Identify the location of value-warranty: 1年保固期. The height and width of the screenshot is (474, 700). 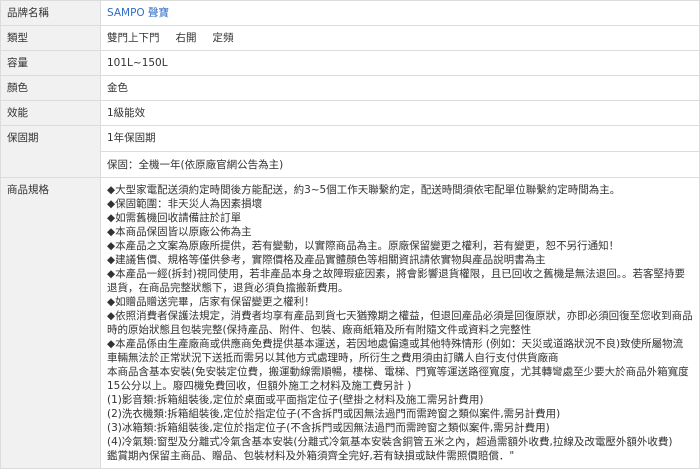
(131, 138).